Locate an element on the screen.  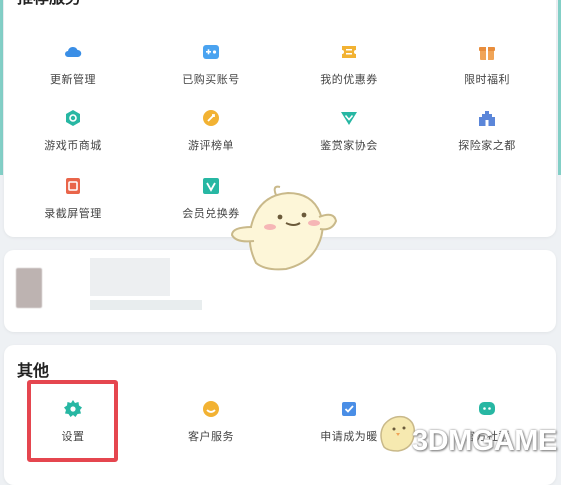
grid-item-label: 更新管理 is located at coordinates (73, 80).